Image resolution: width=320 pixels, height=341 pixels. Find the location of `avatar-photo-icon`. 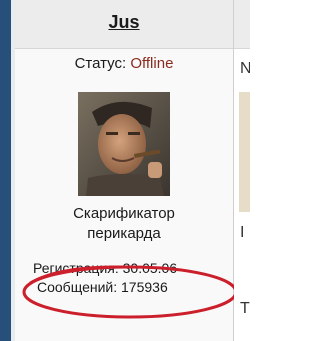

avatar-photo-icon is located at coordinates (124, 144).